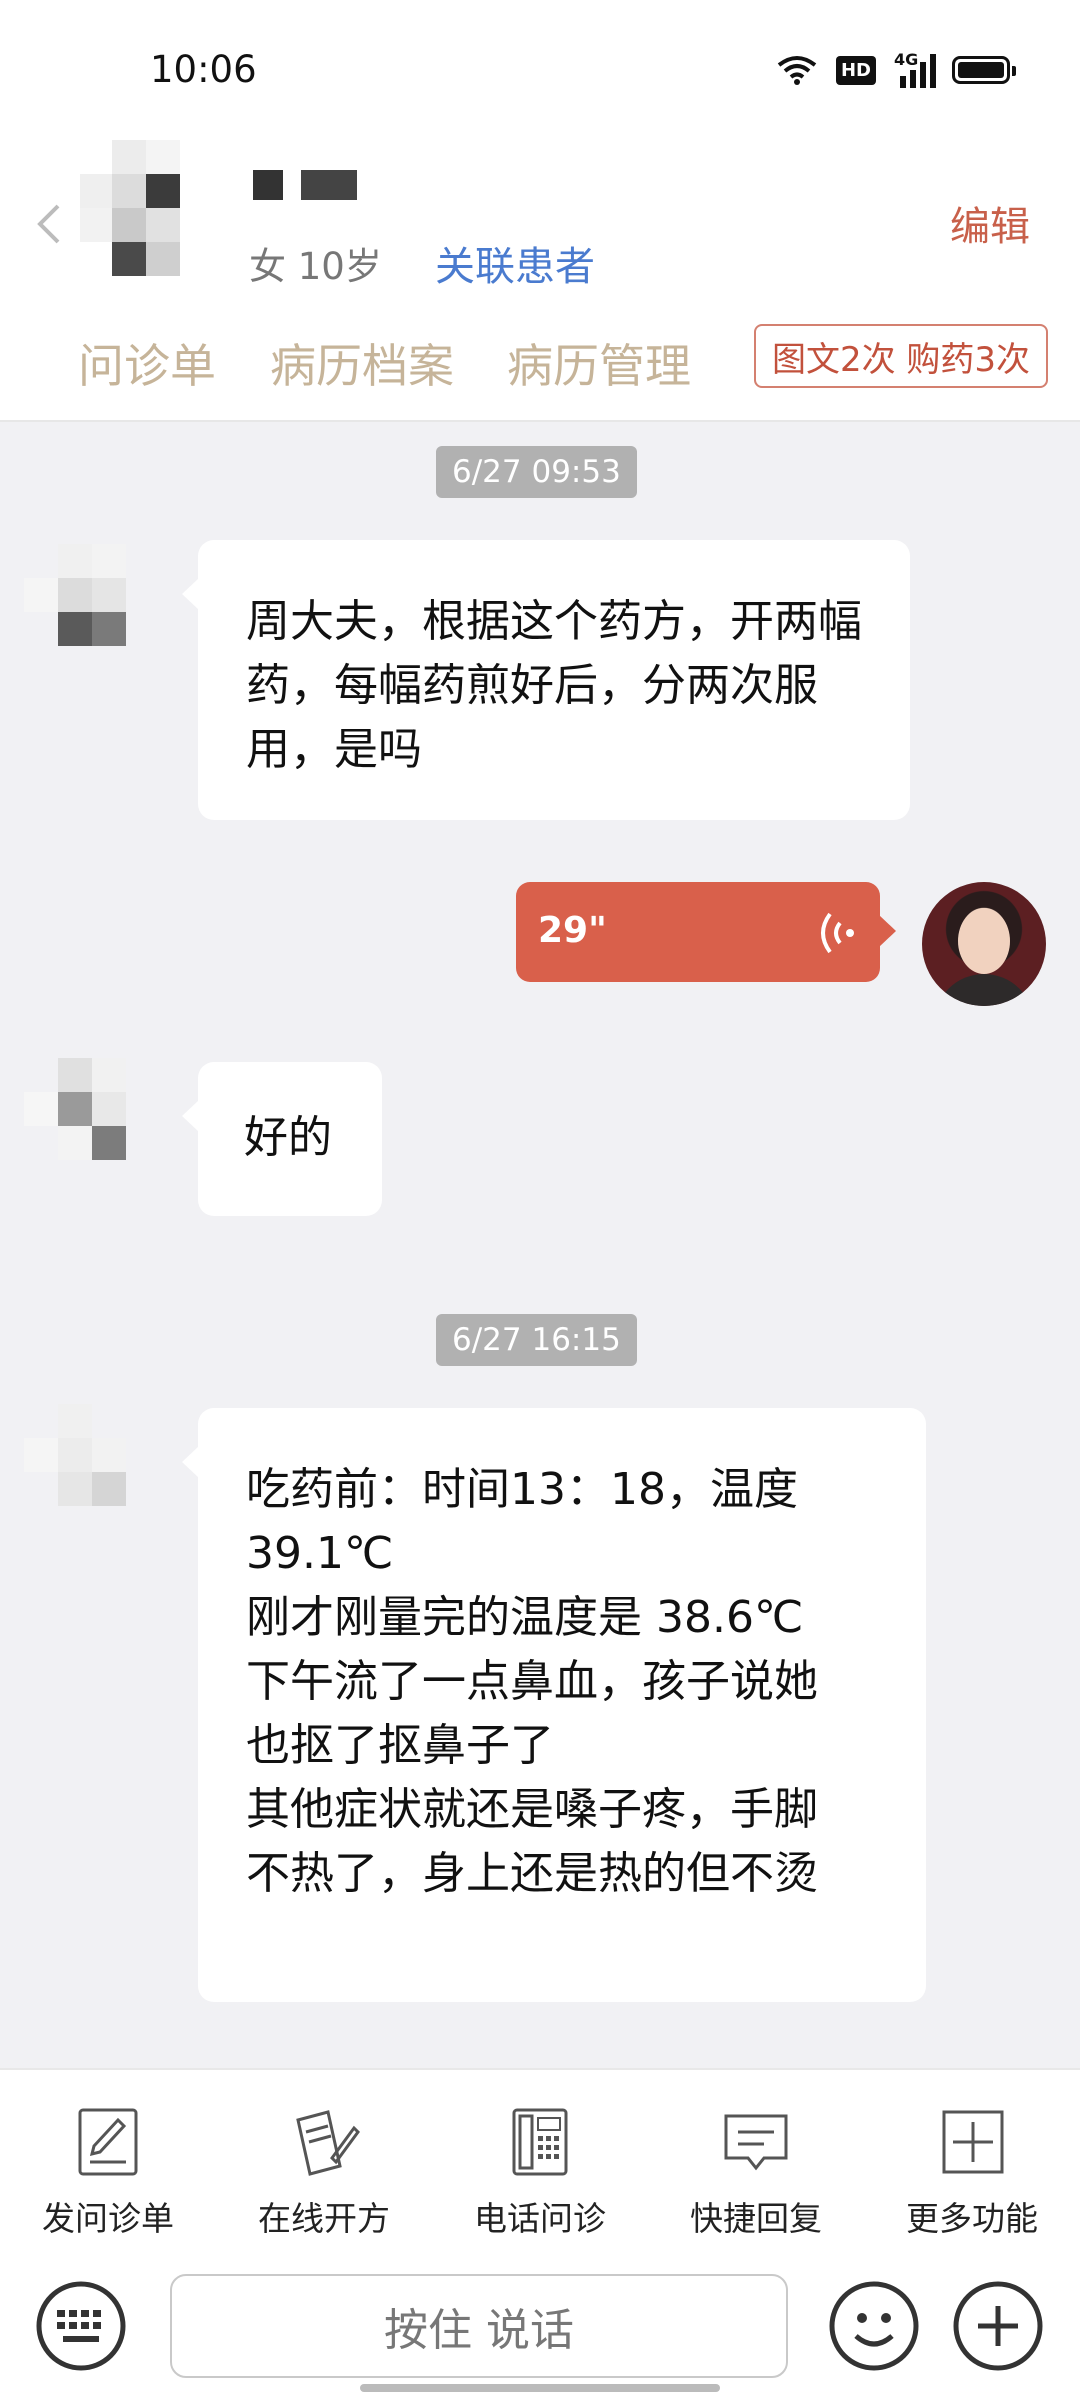 This screenshot has height=2400, width=1080. What do you see at coordinates (540, 65) in the screenshot?
I see `status-bar: 10:06 HD 4G` at bounding box center [540, 65].